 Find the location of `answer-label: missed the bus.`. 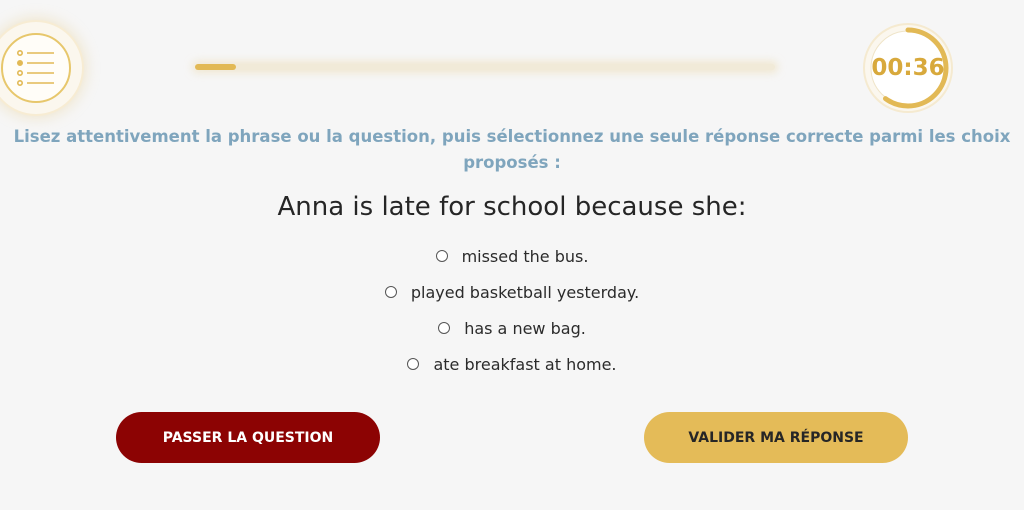

answer-label: missed the bus. is located at coordinates (525, 256).